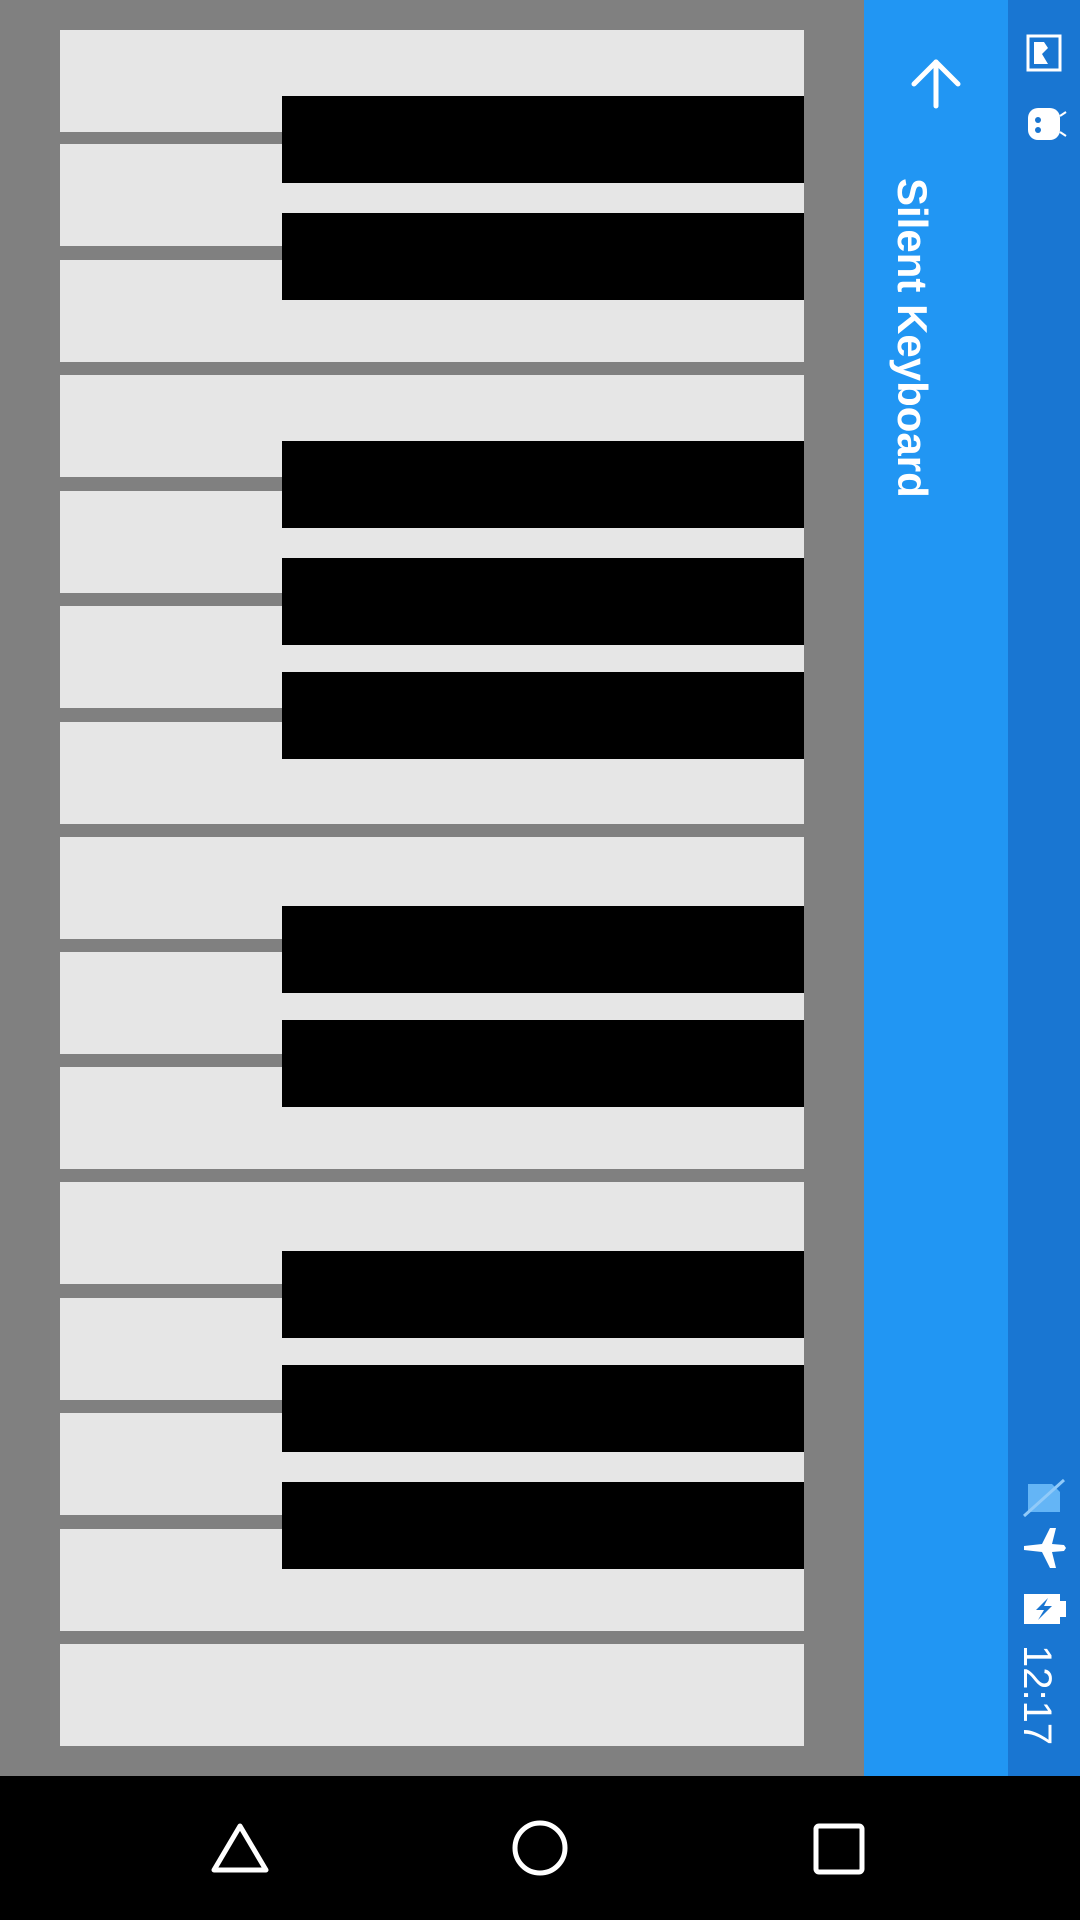 The image size is (1080, 1920). I want to click on airplane-mode-icon, so click(1044, 1548).